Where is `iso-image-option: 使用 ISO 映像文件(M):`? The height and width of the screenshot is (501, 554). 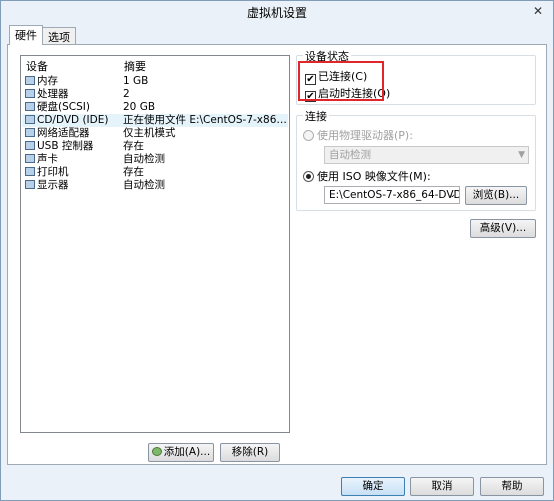
iso-image-option: 使用 ISO 映像文件(M): is located at coordinates (367, 176).